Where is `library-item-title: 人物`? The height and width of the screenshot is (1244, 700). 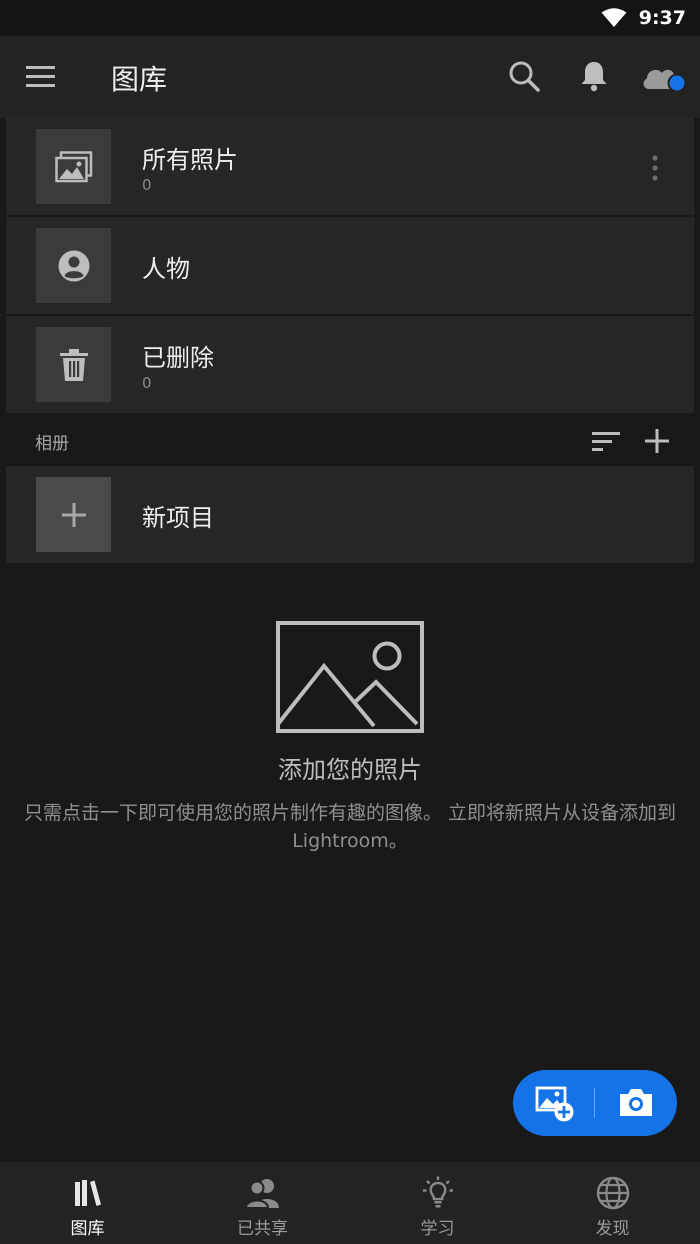
library-item-title: 人物 is located at coordinates (166, 269).